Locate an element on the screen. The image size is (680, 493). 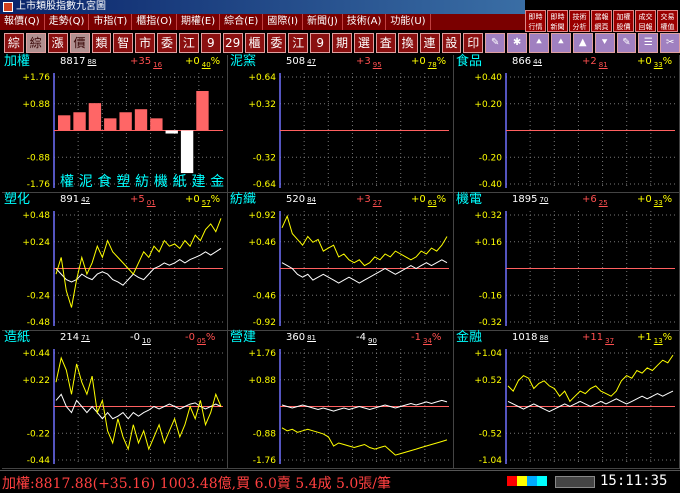
panel-4: 紡織 520 84 +3 27 +0 63% +0.92 +0.46 -0.46 -0.92 is located at coordinates (341, 262).